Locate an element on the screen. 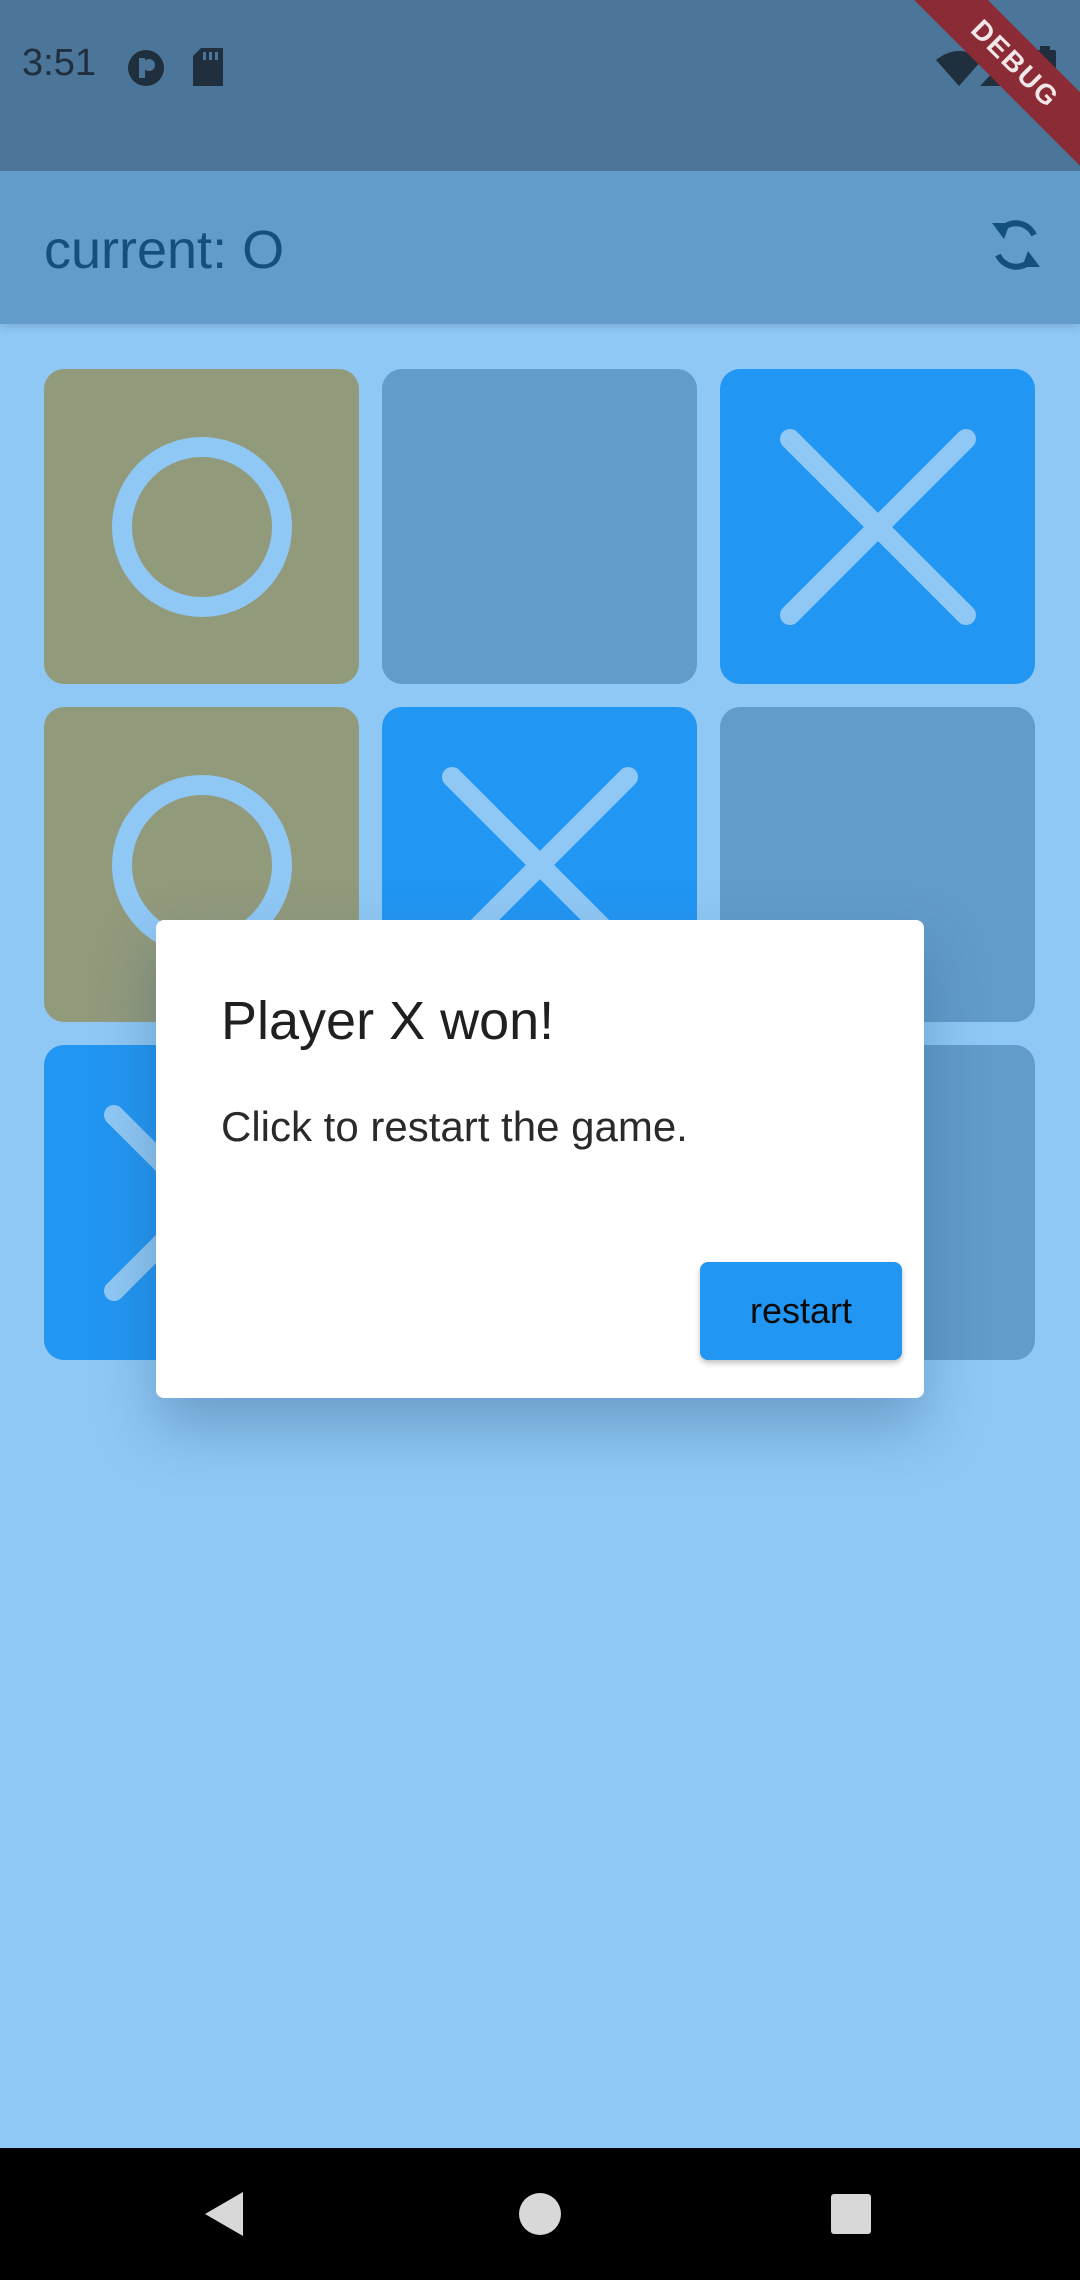  restart-button: restart is located at coordinates (801, 1311).